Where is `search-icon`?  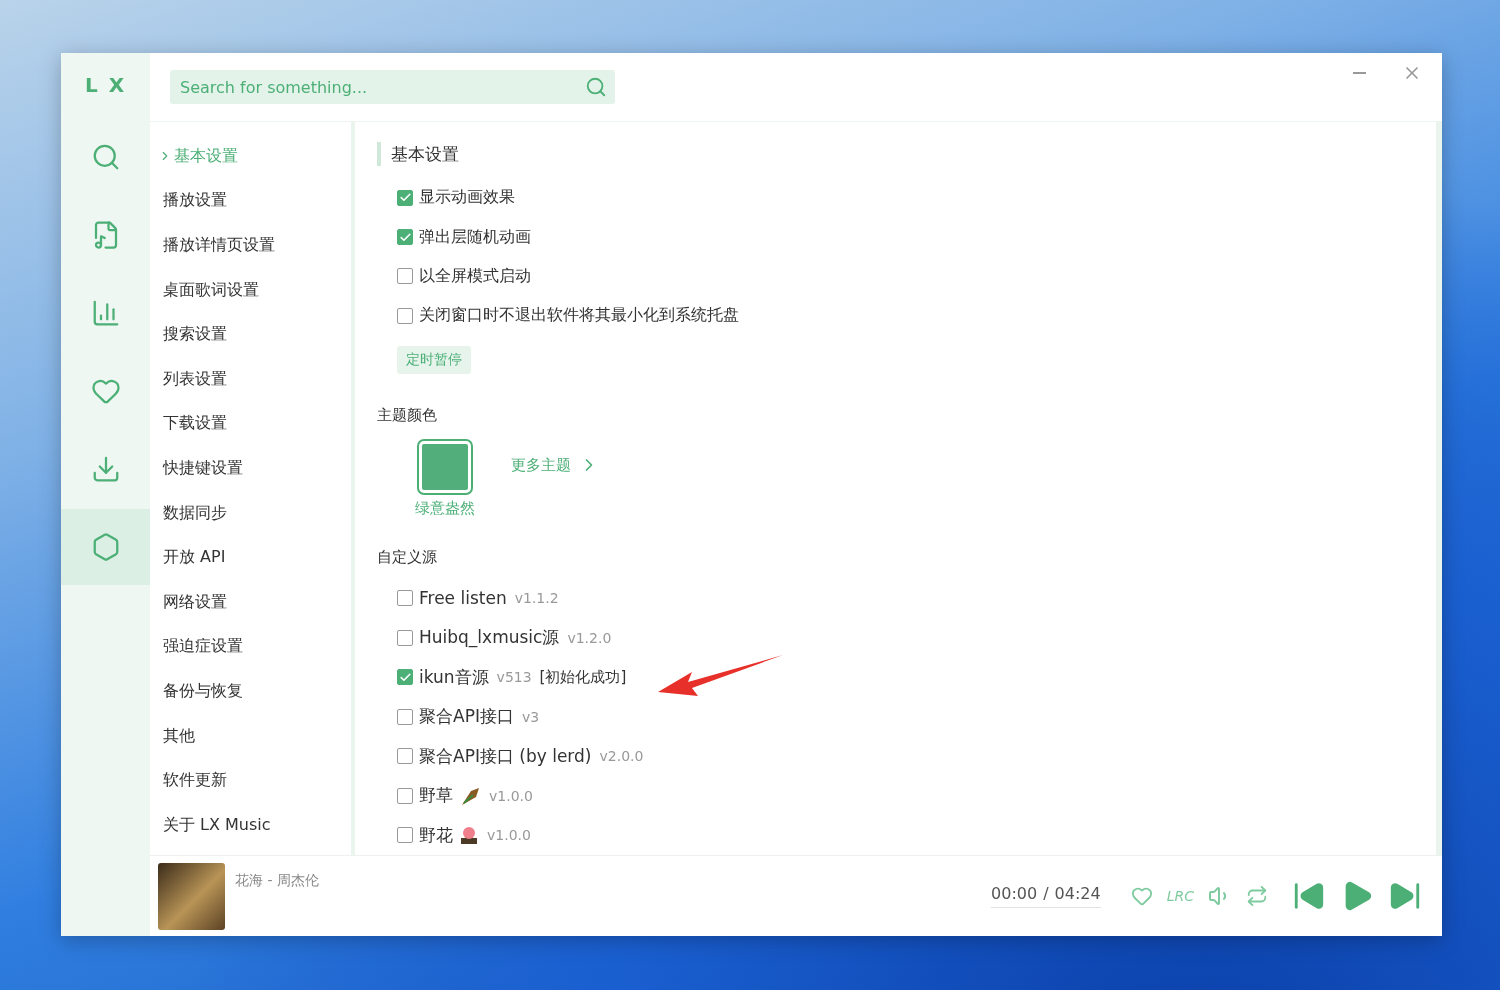 search-icon is located at coordinates (596, 87).